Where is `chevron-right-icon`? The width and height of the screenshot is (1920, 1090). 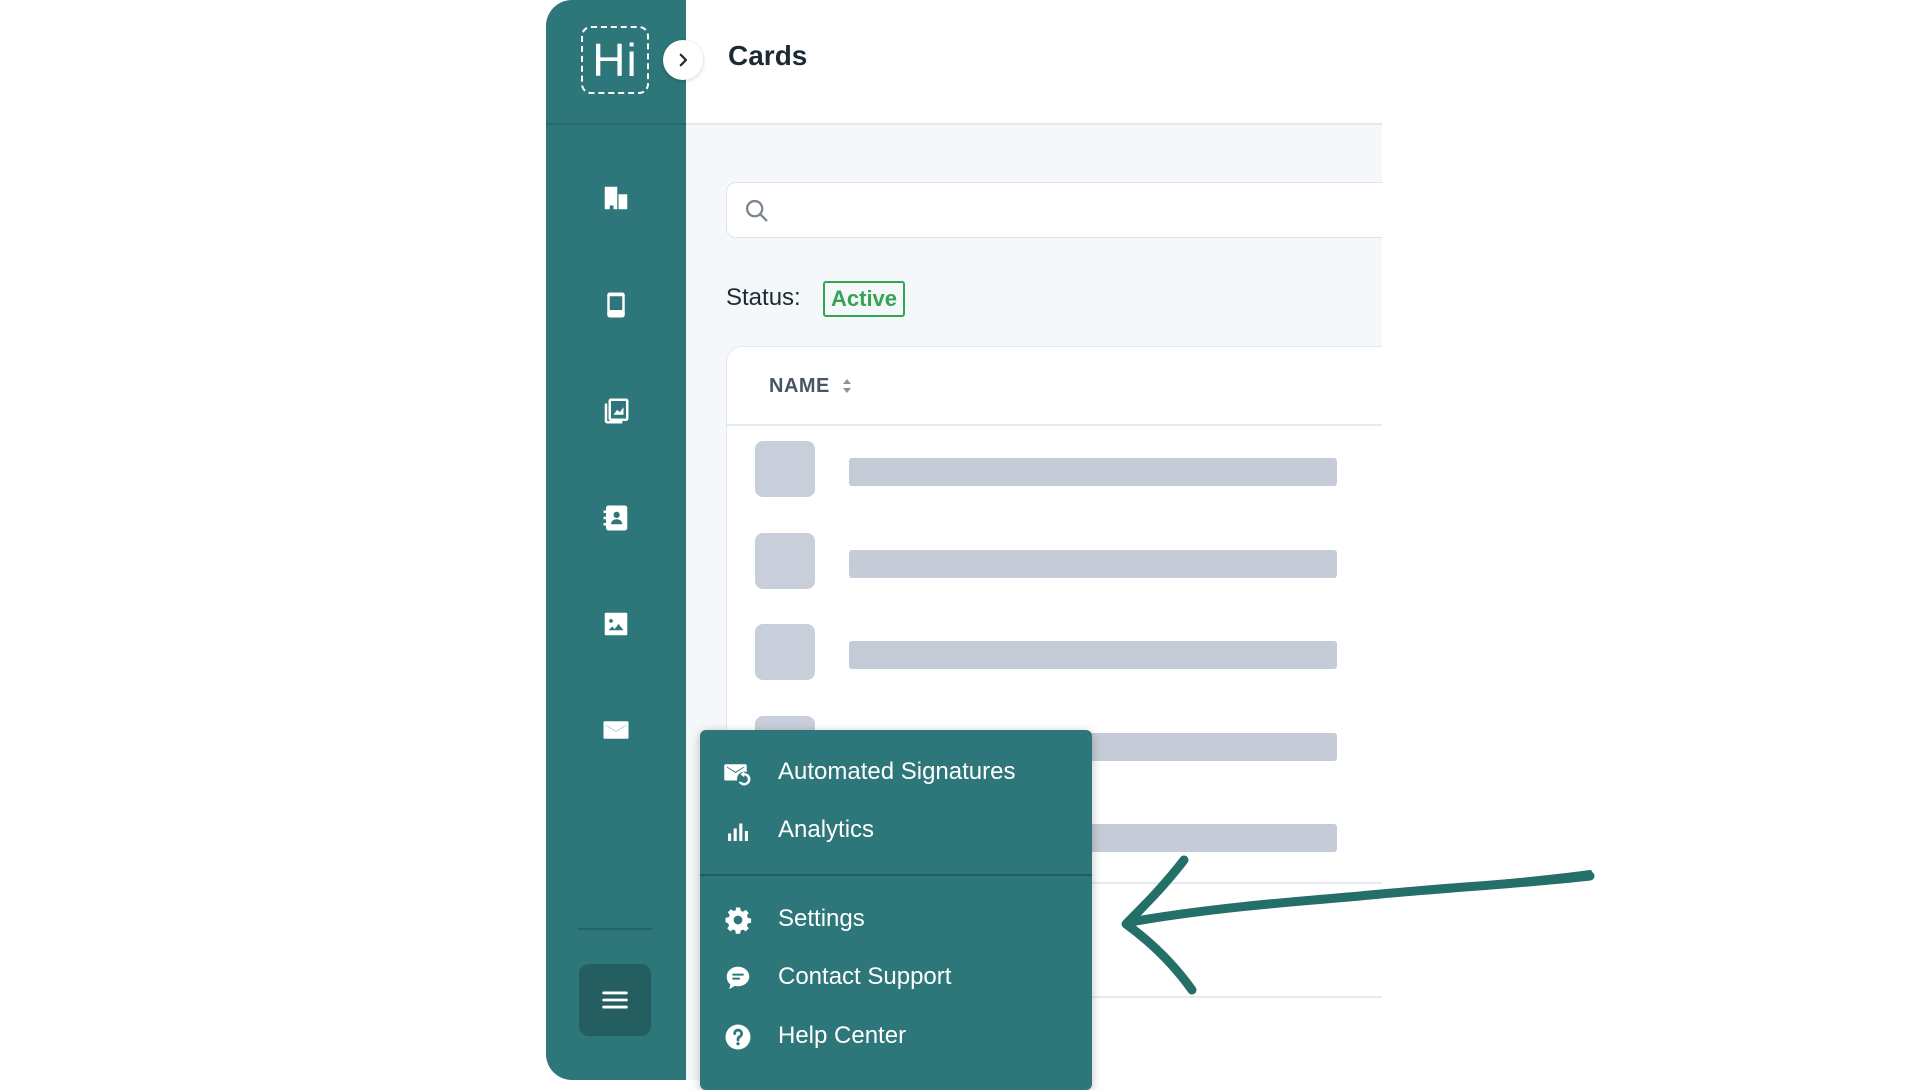 chevron-right-icon is located at coordinates (683, 60).